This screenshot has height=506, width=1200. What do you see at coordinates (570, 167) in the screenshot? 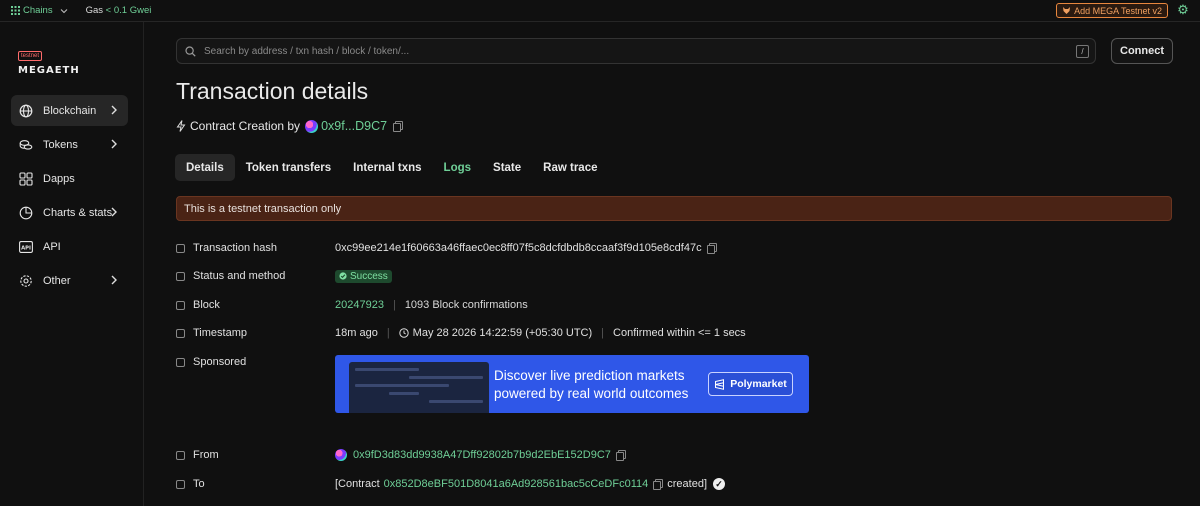
I see `tab-raw-trace: Raw trace` at bounding box center [570, 167].